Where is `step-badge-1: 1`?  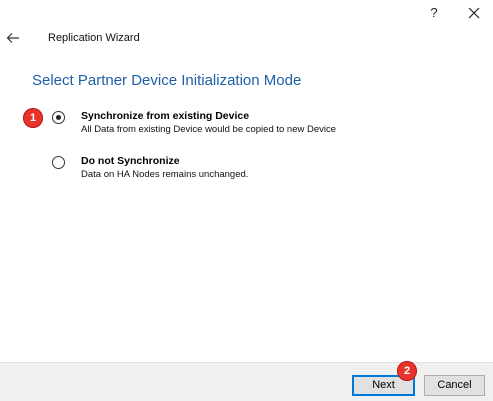 step-badge-1: 1 is located at coordinates (33, 118).